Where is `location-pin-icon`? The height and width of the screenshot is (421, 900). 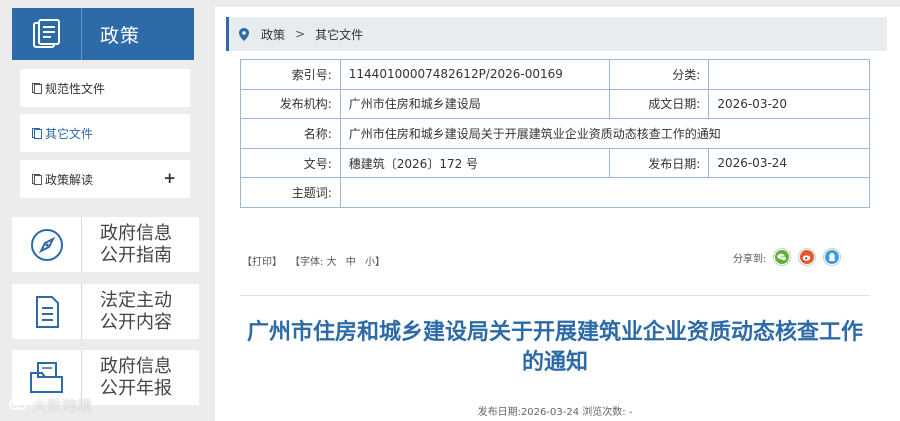 location-pin-icon is located at coordinates (244, 34).